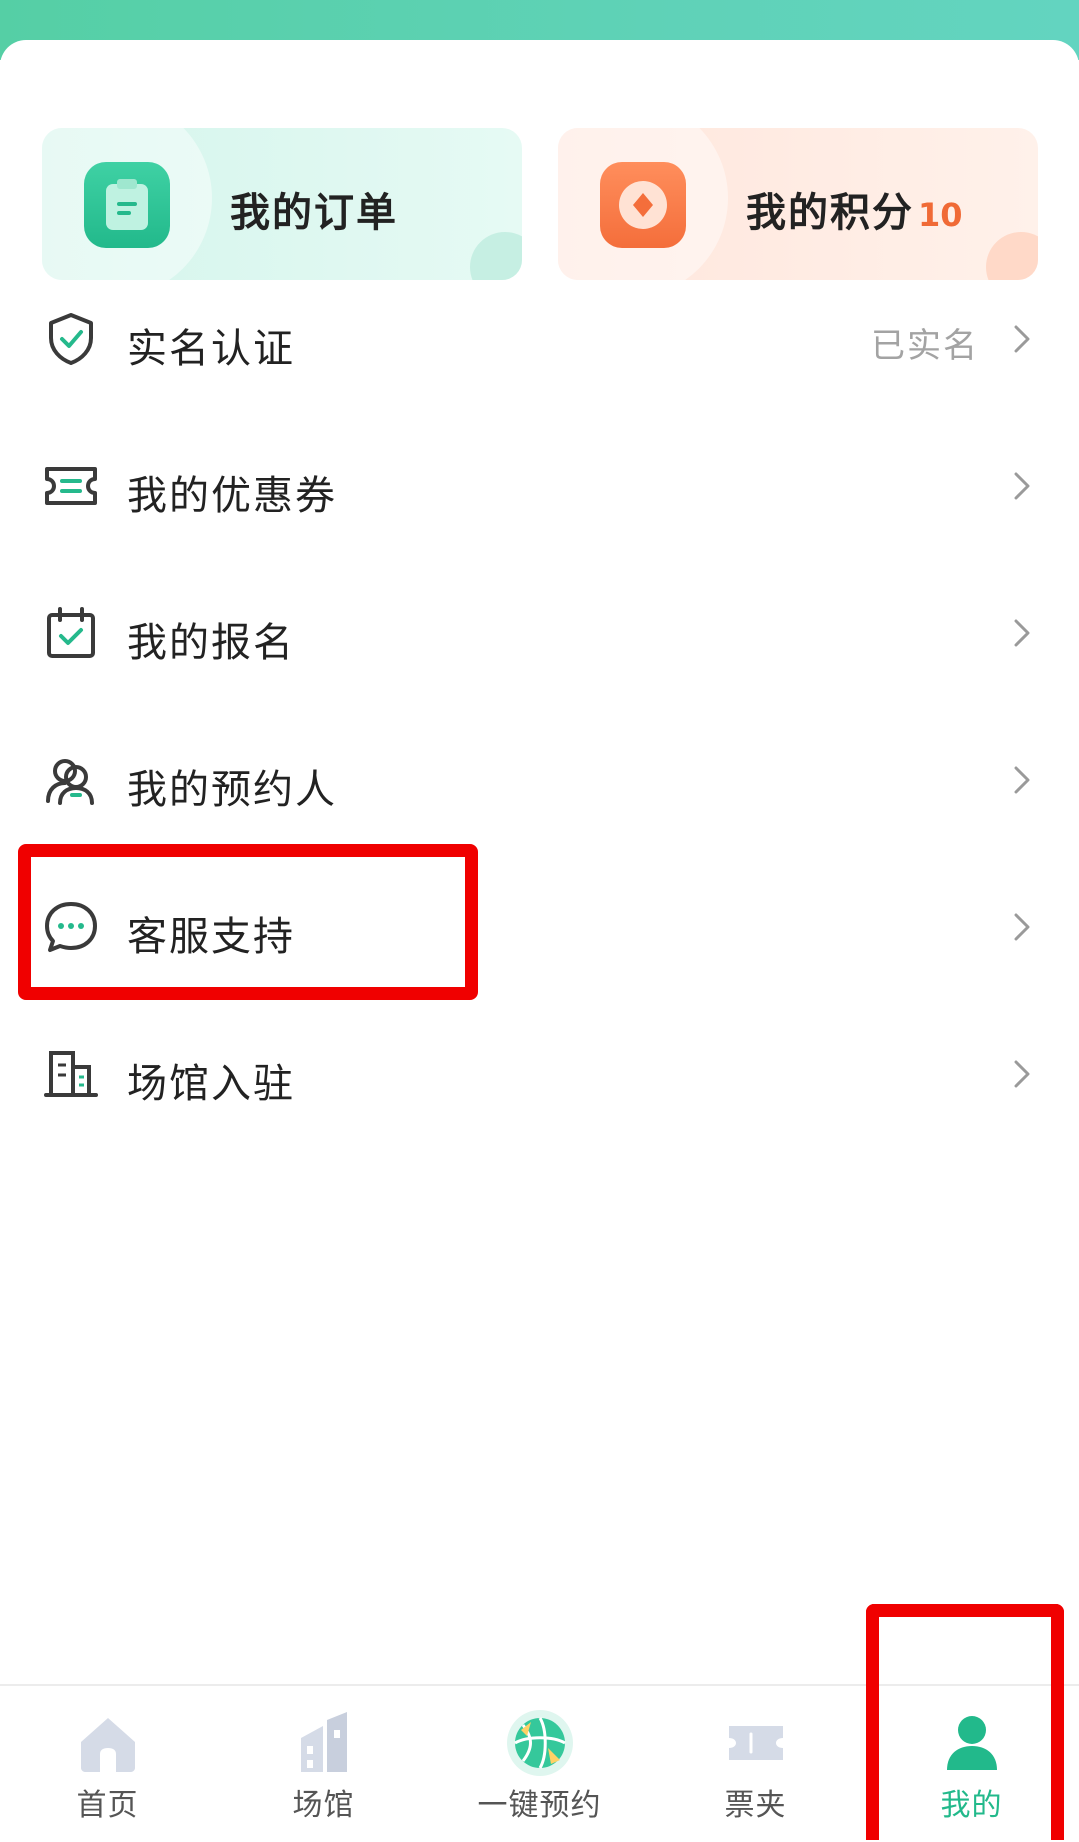  Describe the element at coordinates (755, 1805) in the screenshot. I see `tab-label: 票夹` at that location.